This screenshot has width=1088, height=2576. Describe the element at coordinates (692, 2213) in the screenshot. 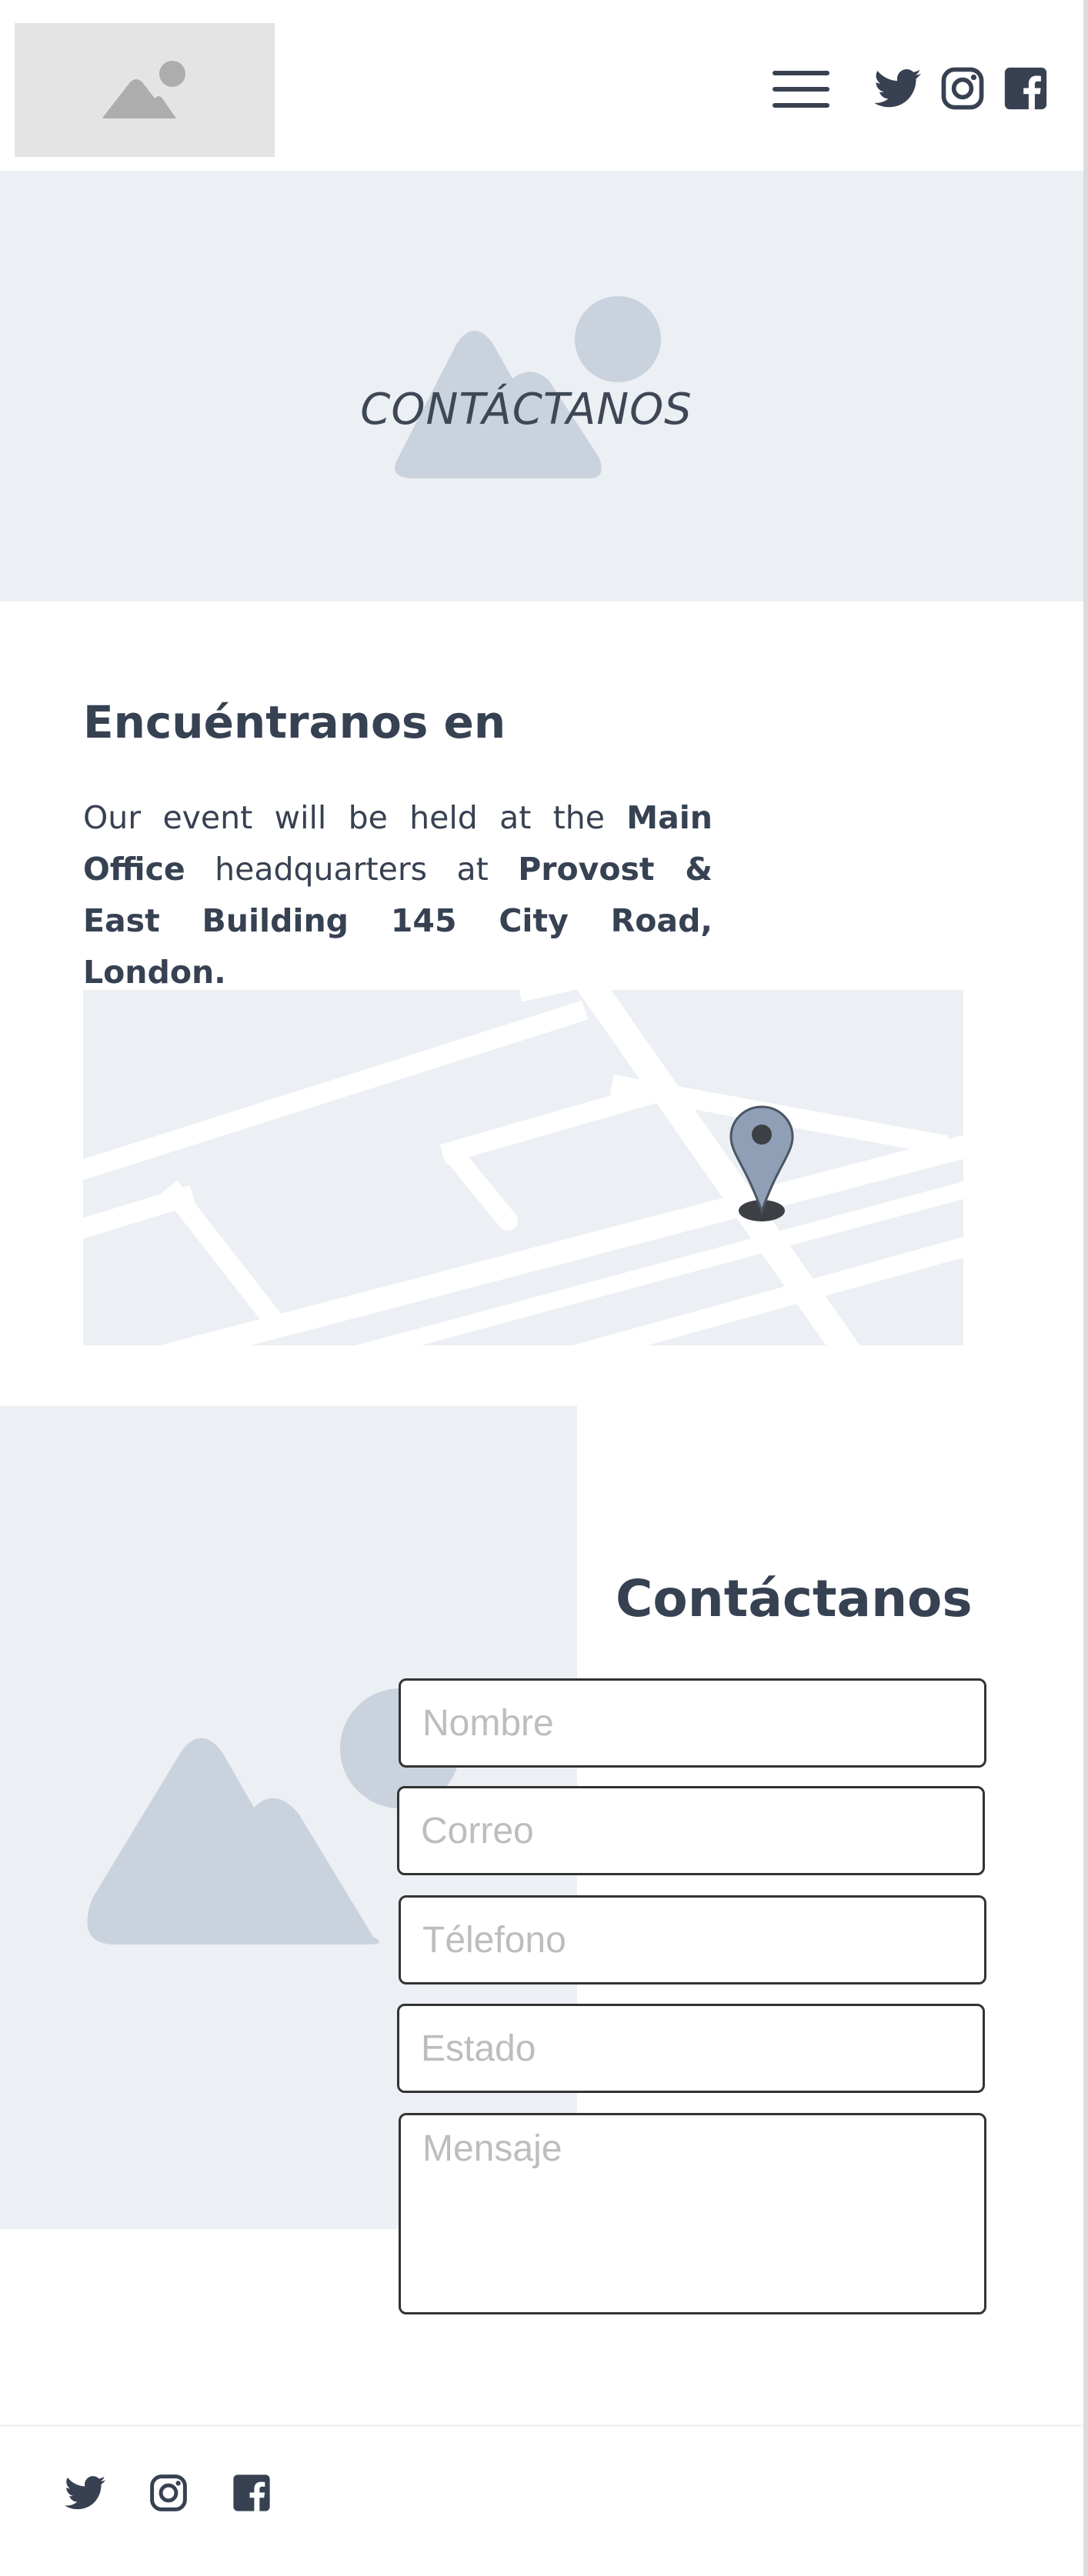

I see `message-textarea` at that location.